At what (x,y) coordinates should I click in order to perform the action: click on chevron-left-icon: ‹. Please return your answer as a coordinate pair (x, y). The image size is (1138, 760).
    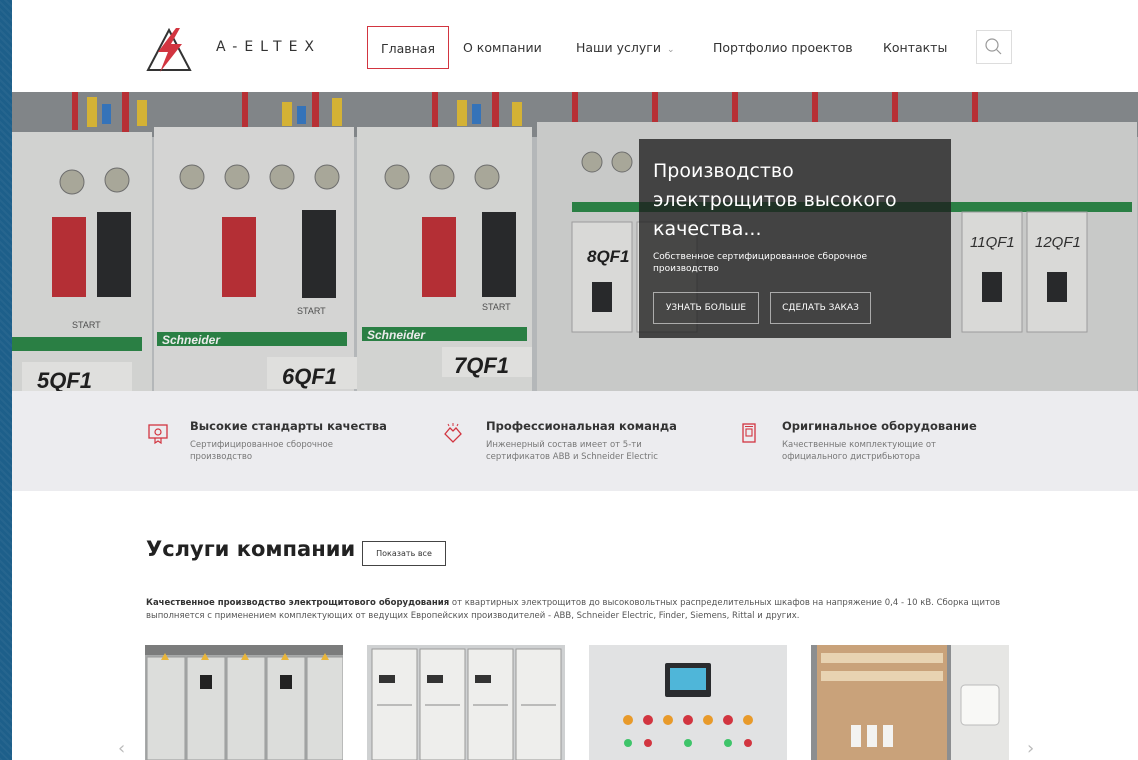
    Looking at the image, I should click on (121, 748).